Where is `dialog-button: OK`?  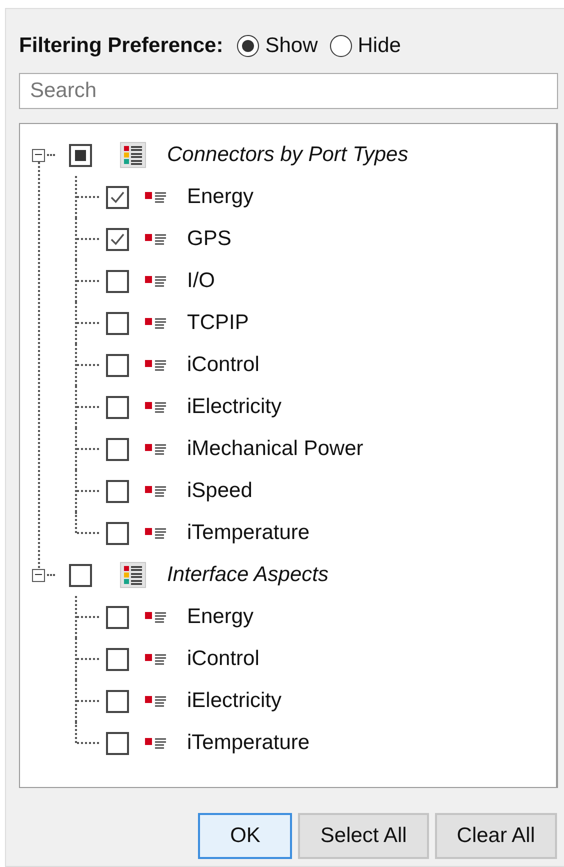
dialog-button: OK is located at coordinates (245, 836).